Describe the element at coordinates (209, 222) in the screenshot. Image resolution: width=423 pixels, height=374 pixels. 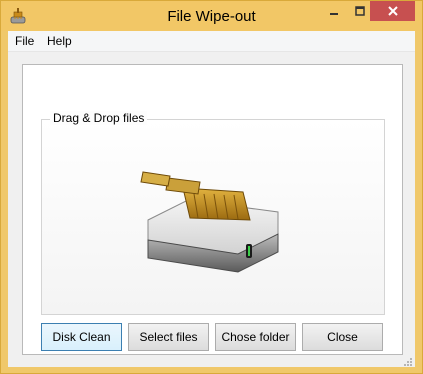
I see `hard-drive-brush-icon` at that location.